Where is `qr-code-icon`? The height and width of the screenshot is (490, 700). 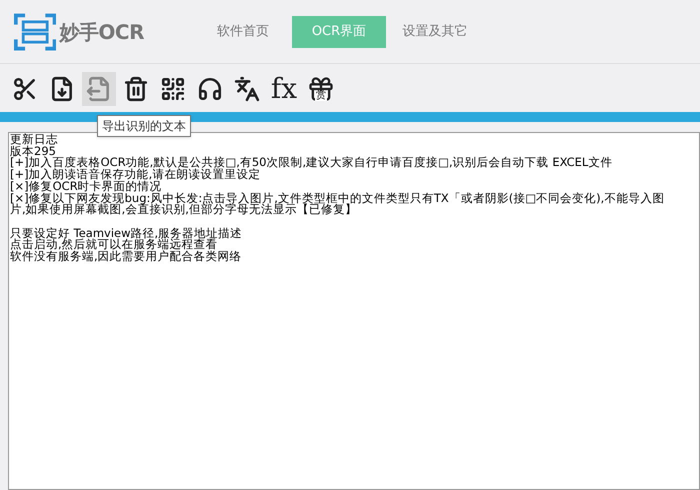
qr-code-icon is located at coordinates (173, 89).